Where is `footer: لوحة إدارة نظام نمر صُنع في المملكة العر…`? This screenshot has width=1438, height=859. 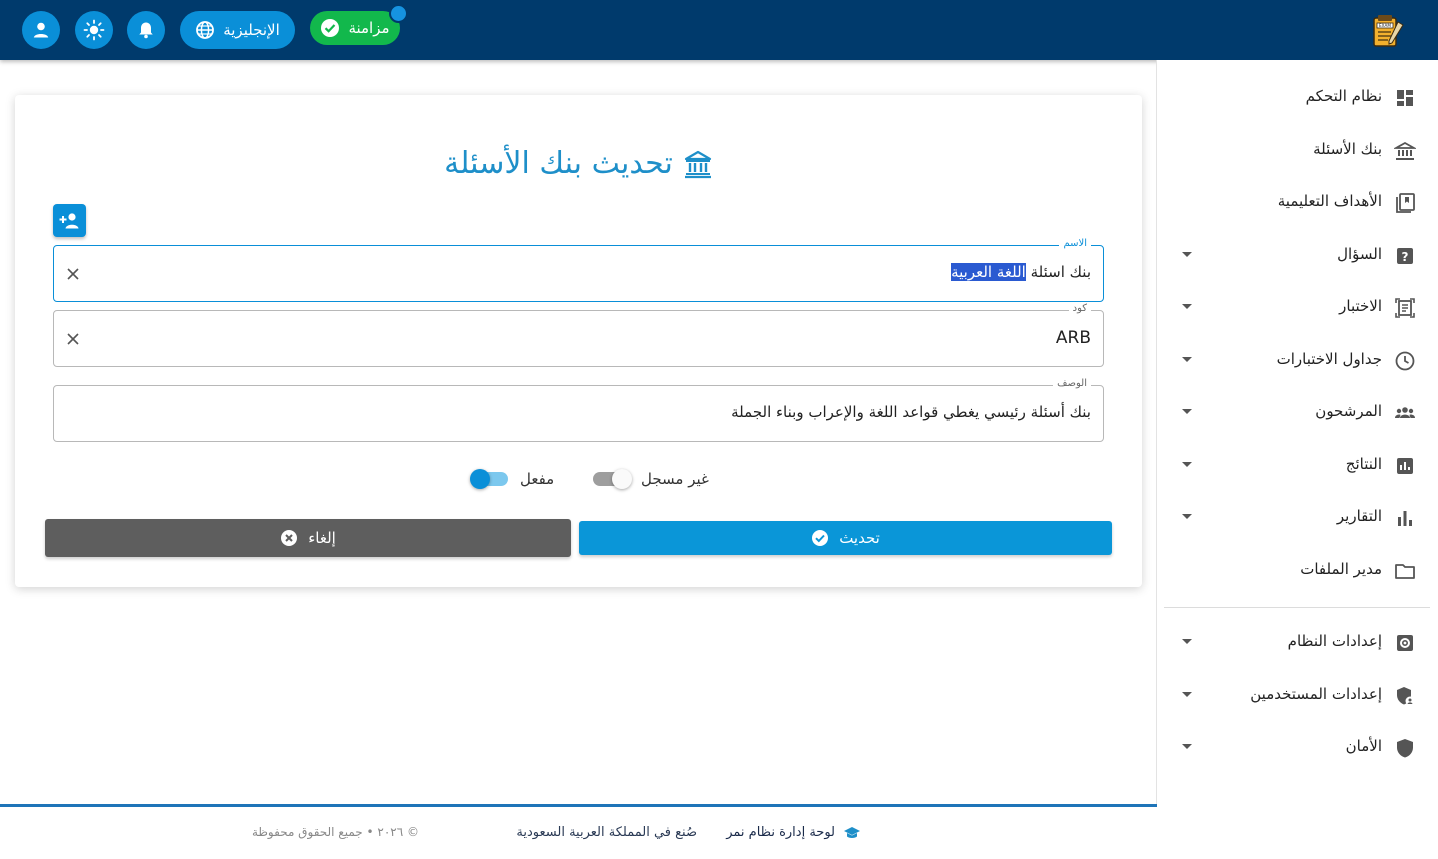
footer: لوحة إدارة نظام نمر صُنع في المملكة العر… is located at coordinates (578, 833).